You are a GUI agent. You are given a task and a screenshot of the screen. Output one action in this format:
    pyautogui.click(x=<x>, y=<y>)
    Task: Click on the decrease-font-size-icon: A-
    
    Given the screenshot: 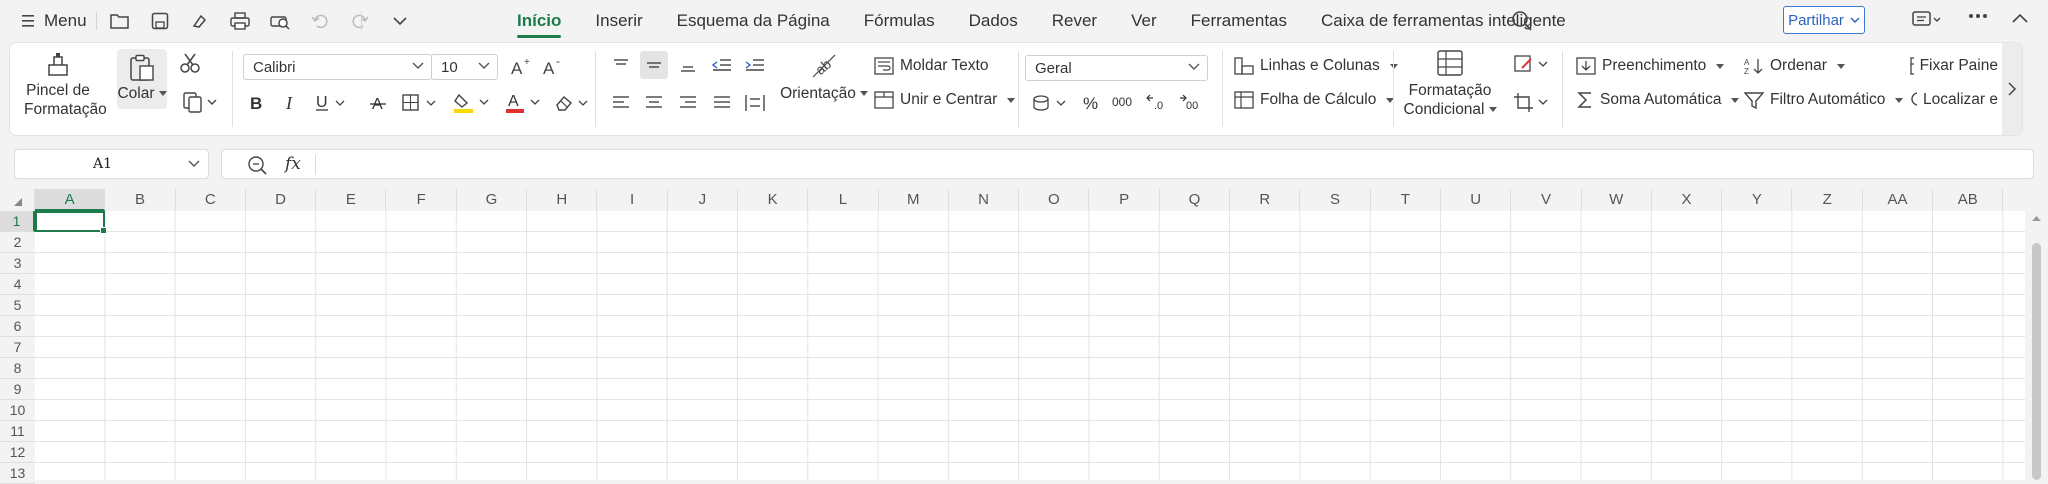 What is the action you would take?
    pyautogui.click(x=553, y=67)
    